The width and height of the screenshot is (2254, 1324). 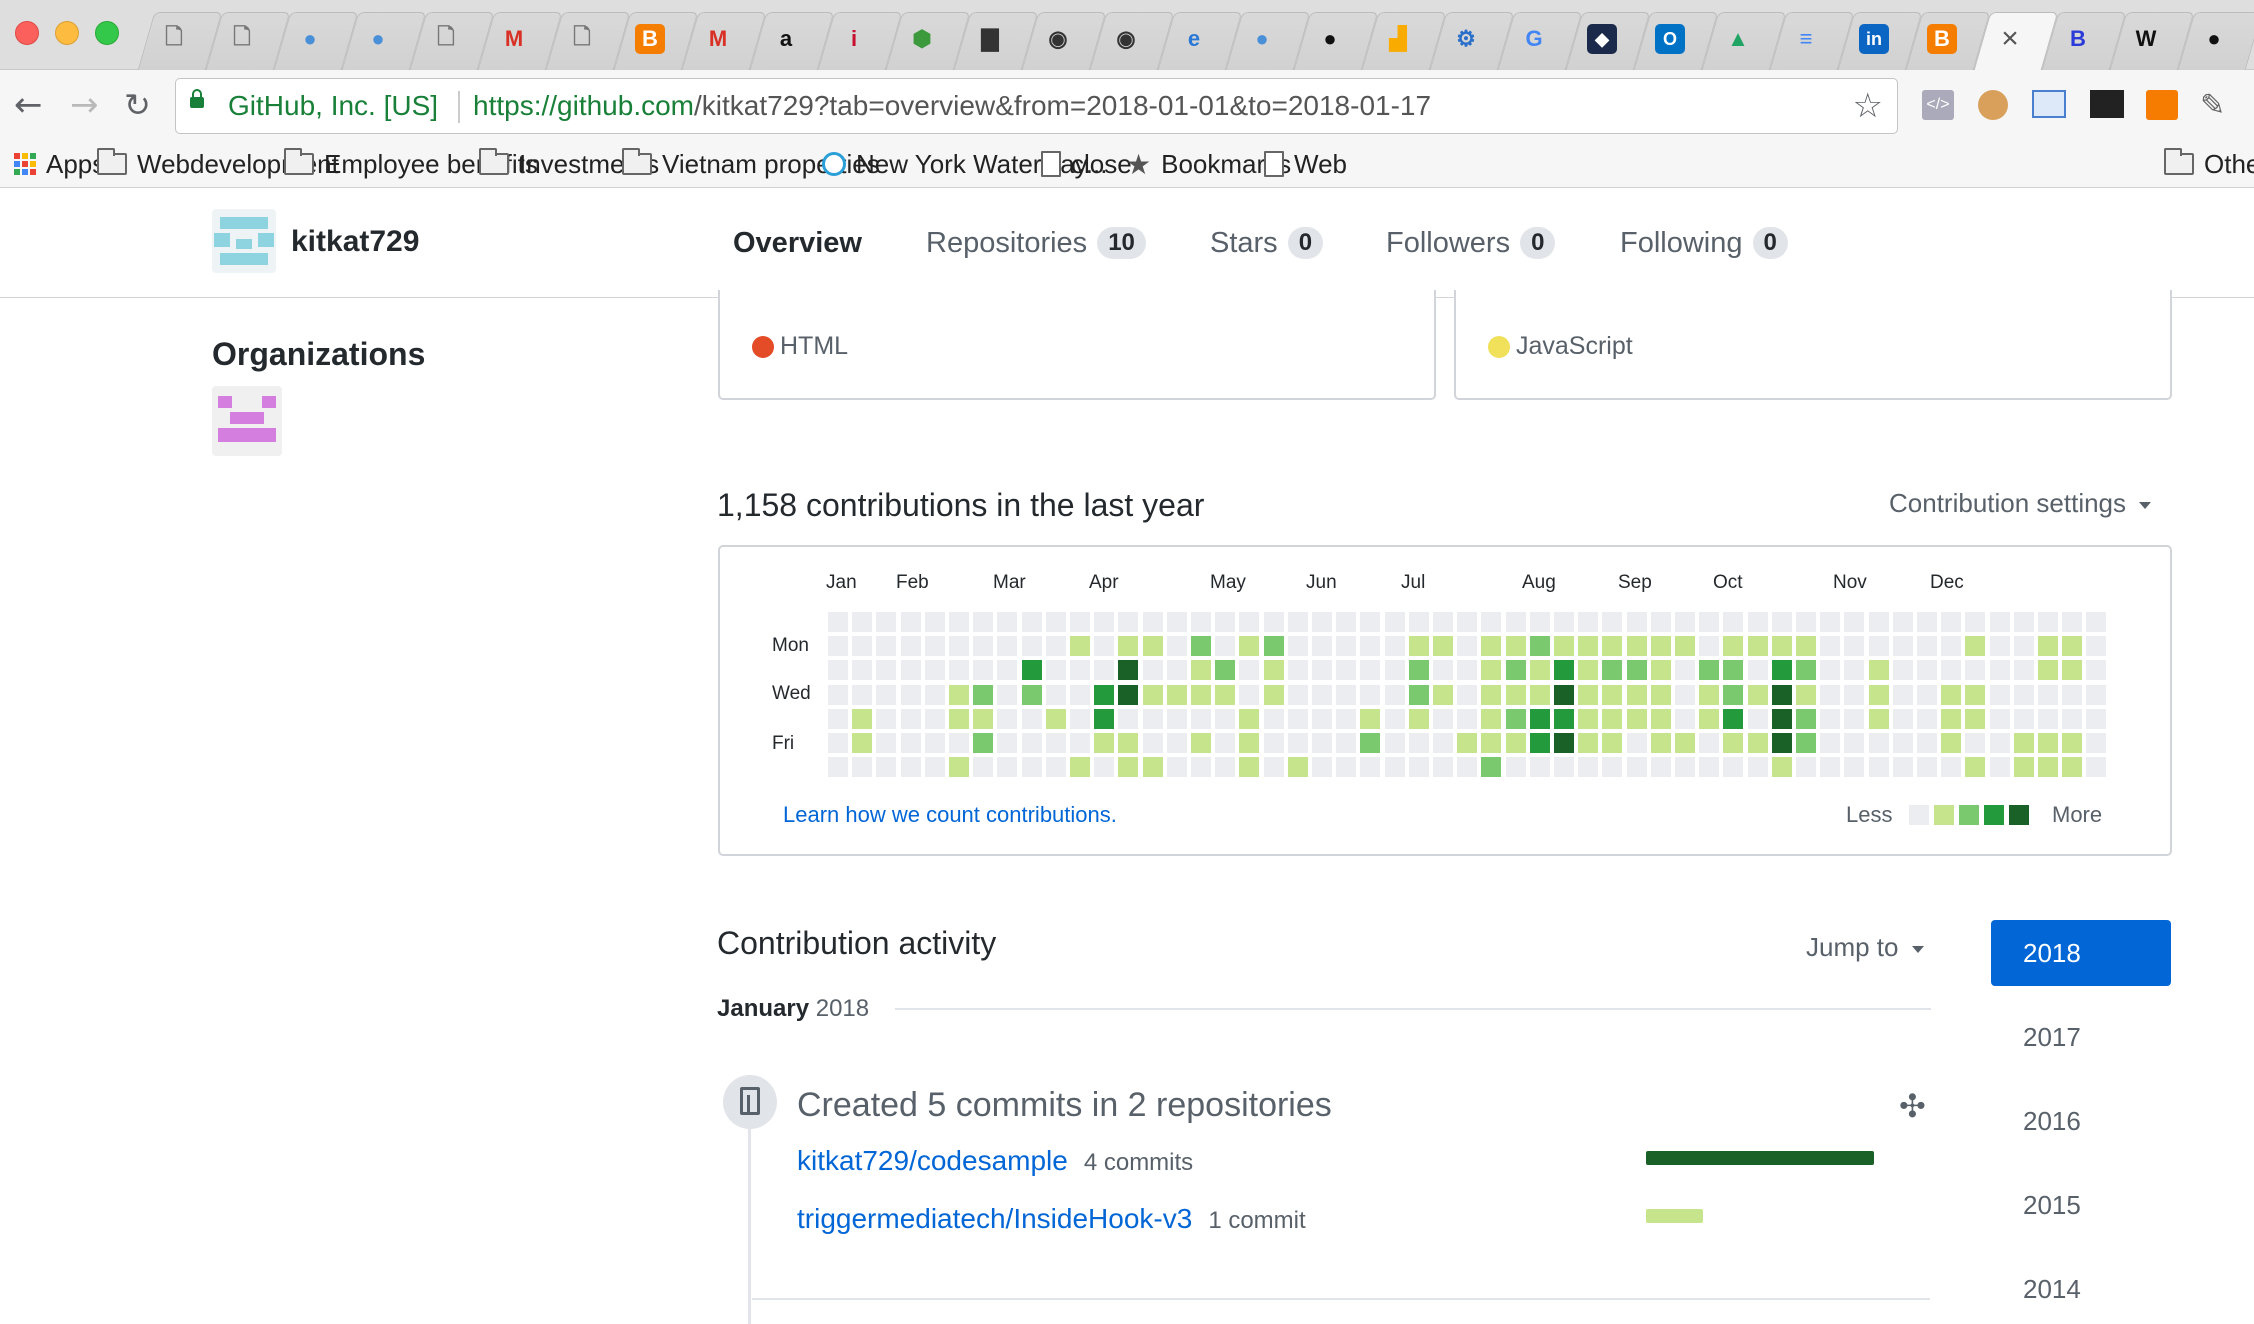 What do you see at coordinates (994, 1218) in the screenshot?
I see `repo-link: triggermediatech/InsideHook-v3` at bounding box center [994, 1218].